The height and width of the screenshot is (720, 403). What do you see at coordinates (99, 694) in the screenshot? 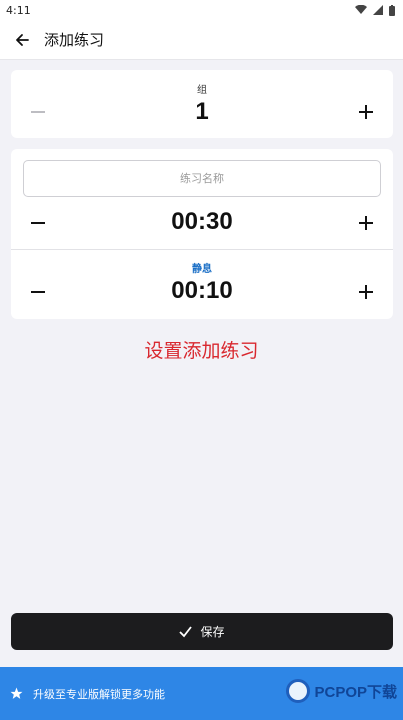
I see `upgrade-banner-text: 升级至专业版解锁更多功能` at bounding box center [99, 694].